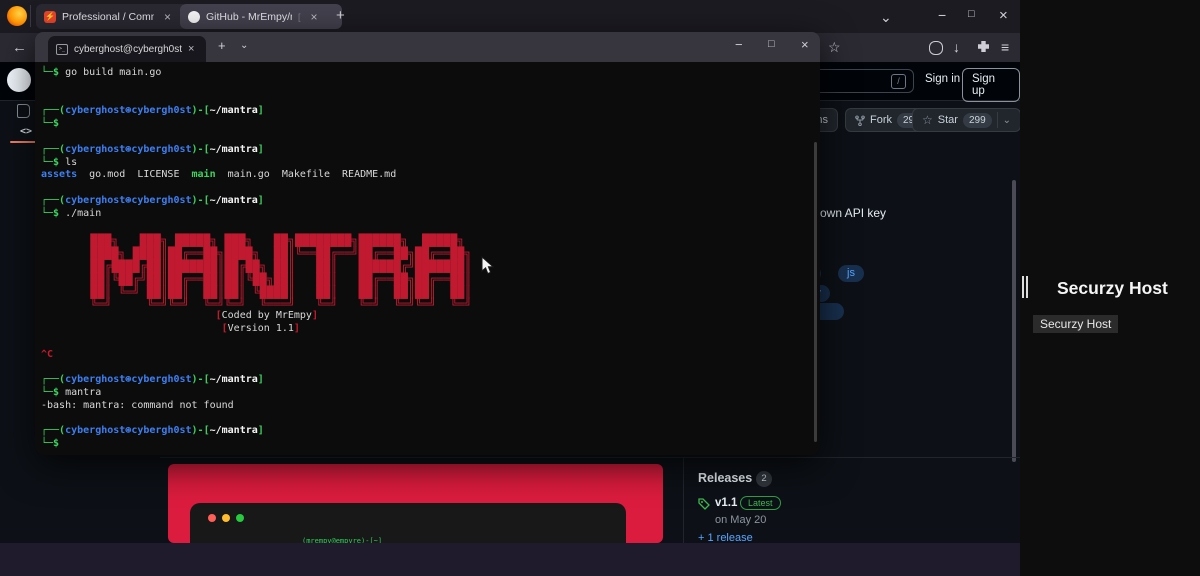 This screenshot has height=576, width=1200. I want to click on mouse-cursor, so click(488, 265).